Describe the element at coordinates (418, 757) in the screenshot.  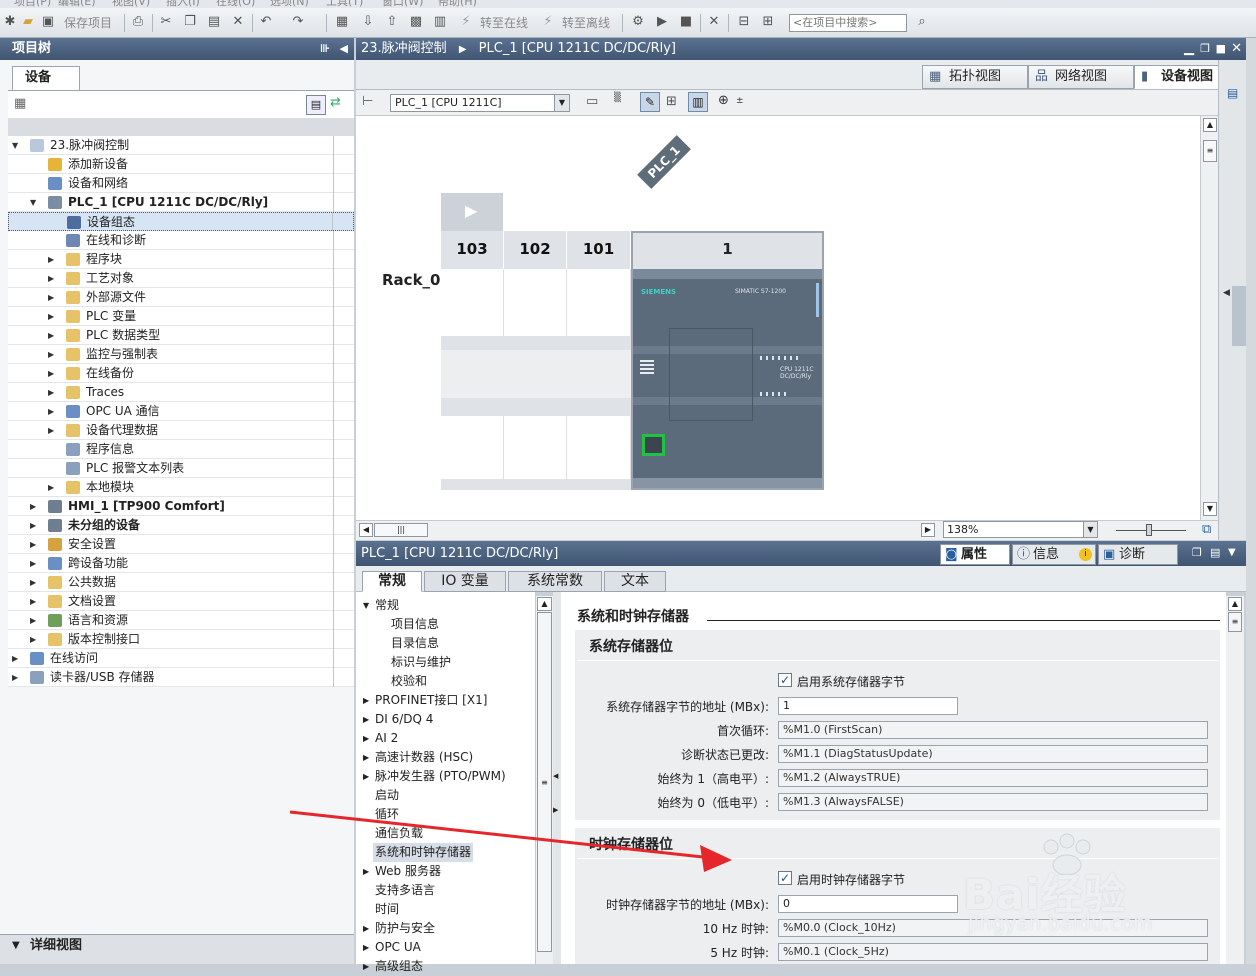
I see `nav-item: ▶ 高速计数器 (HSC)` at that location.